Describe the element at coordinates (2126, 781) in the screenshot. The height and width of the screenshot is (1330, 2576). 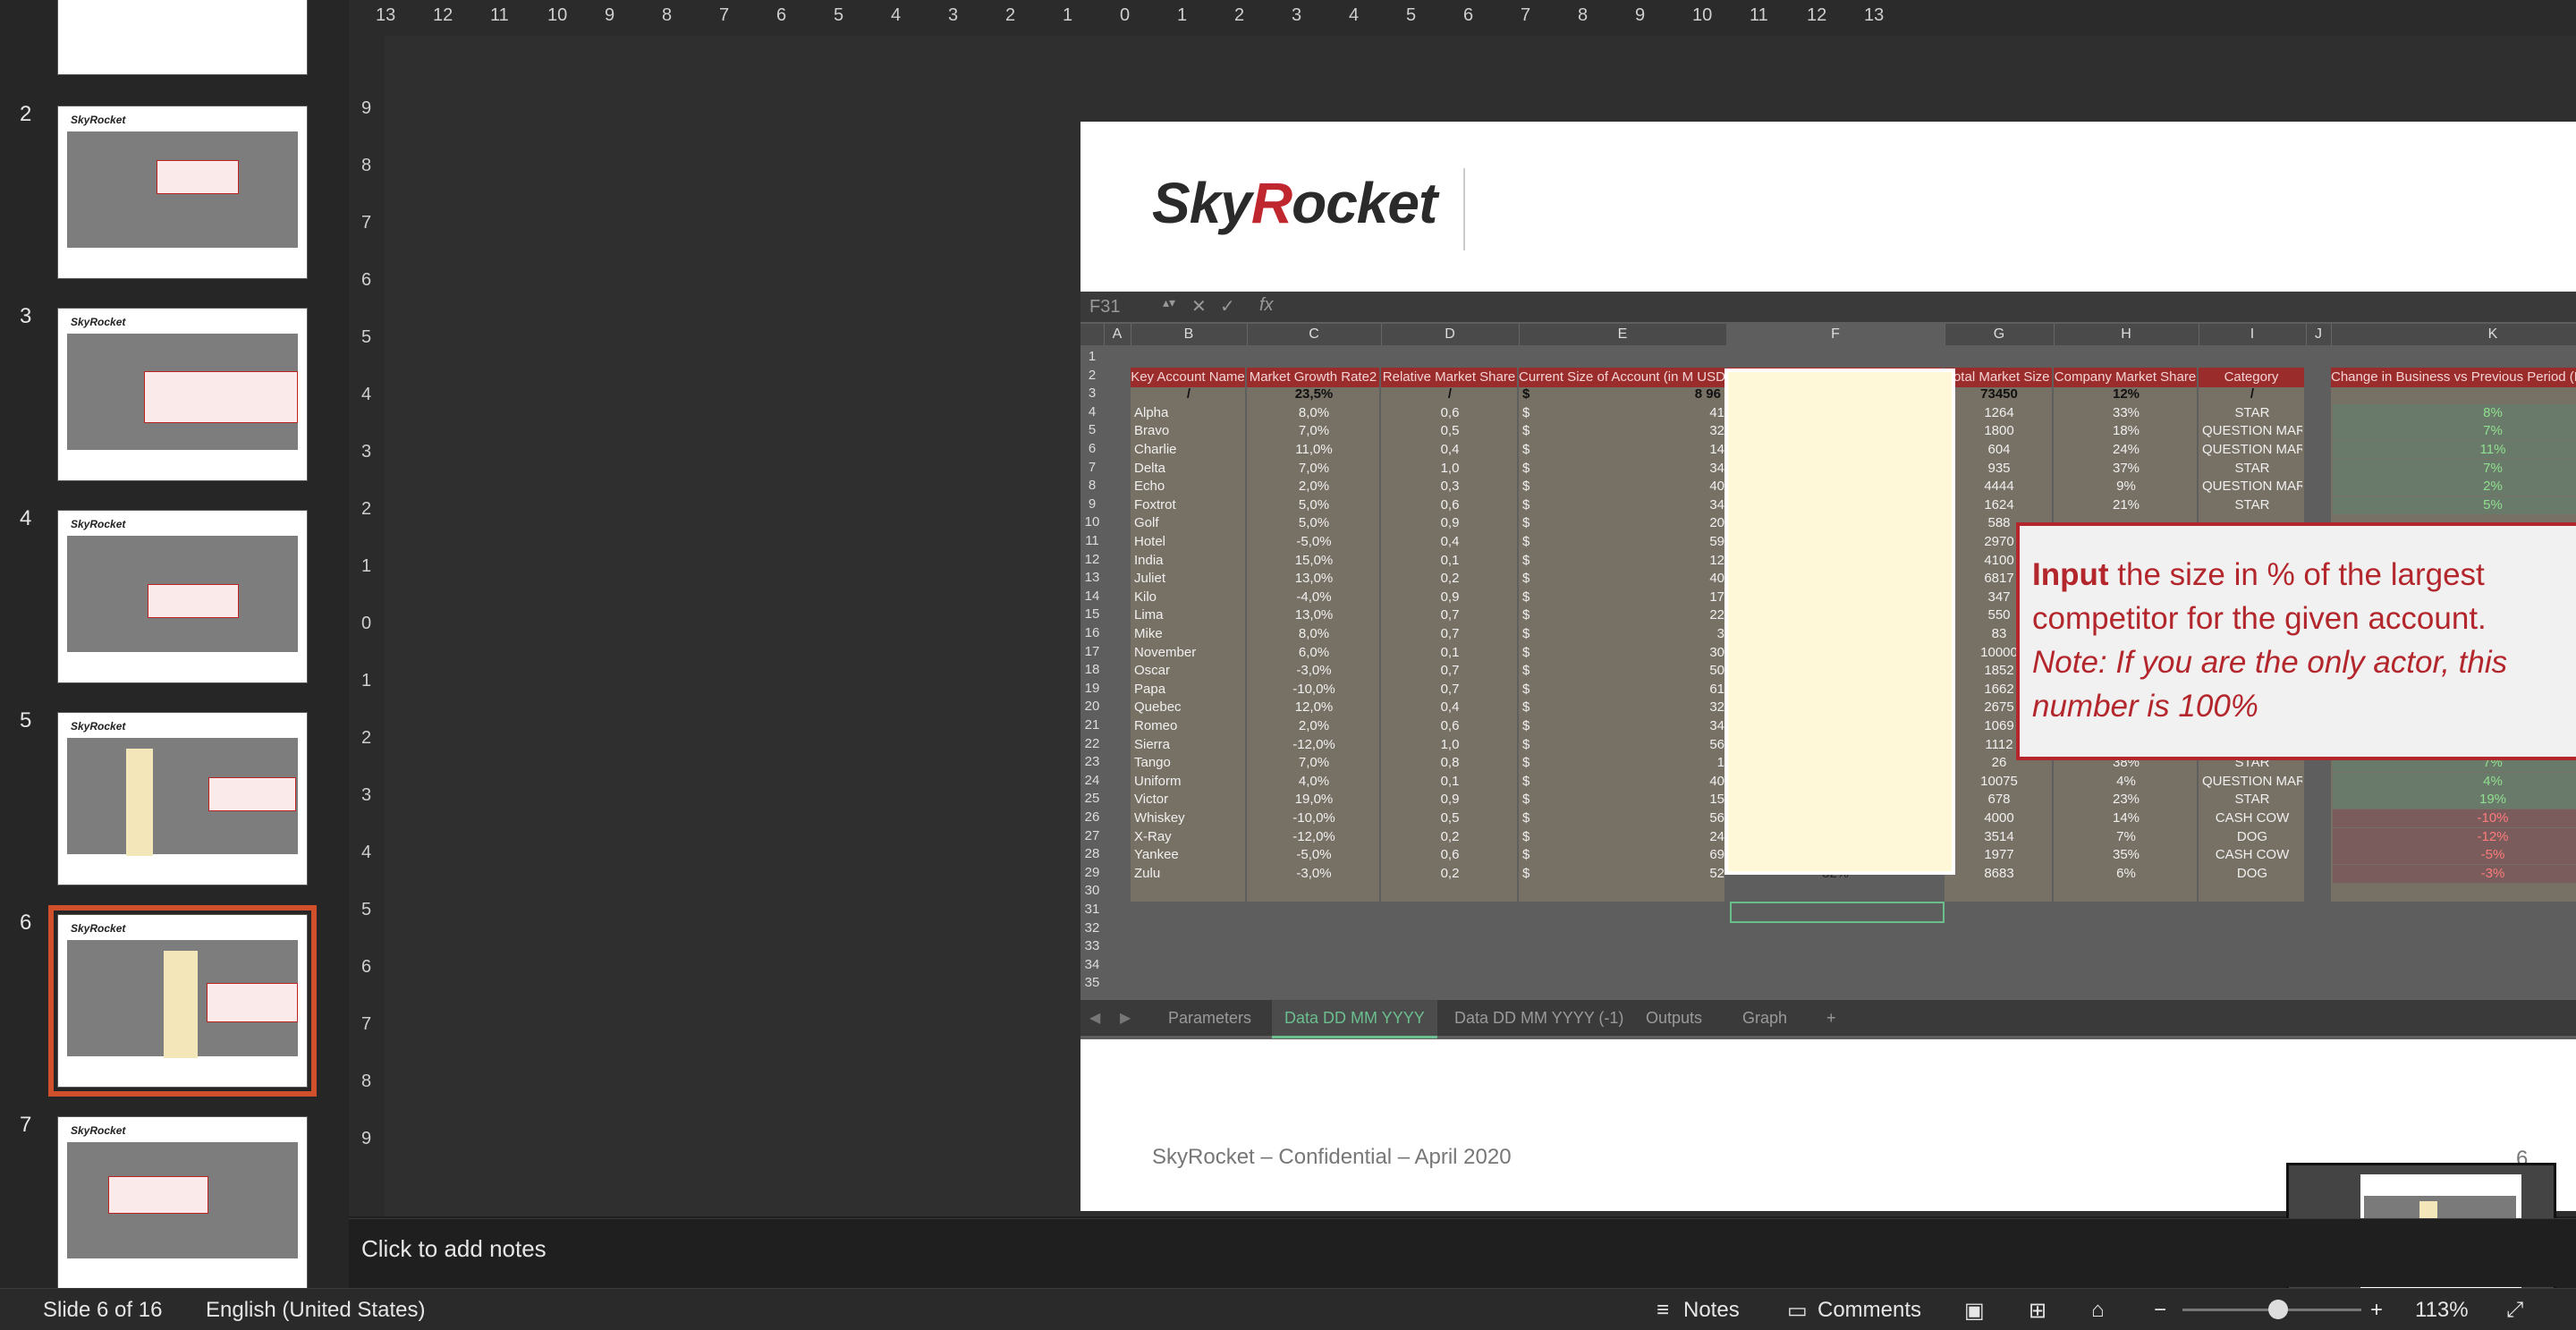
I see `company-share: 4%` at that location.